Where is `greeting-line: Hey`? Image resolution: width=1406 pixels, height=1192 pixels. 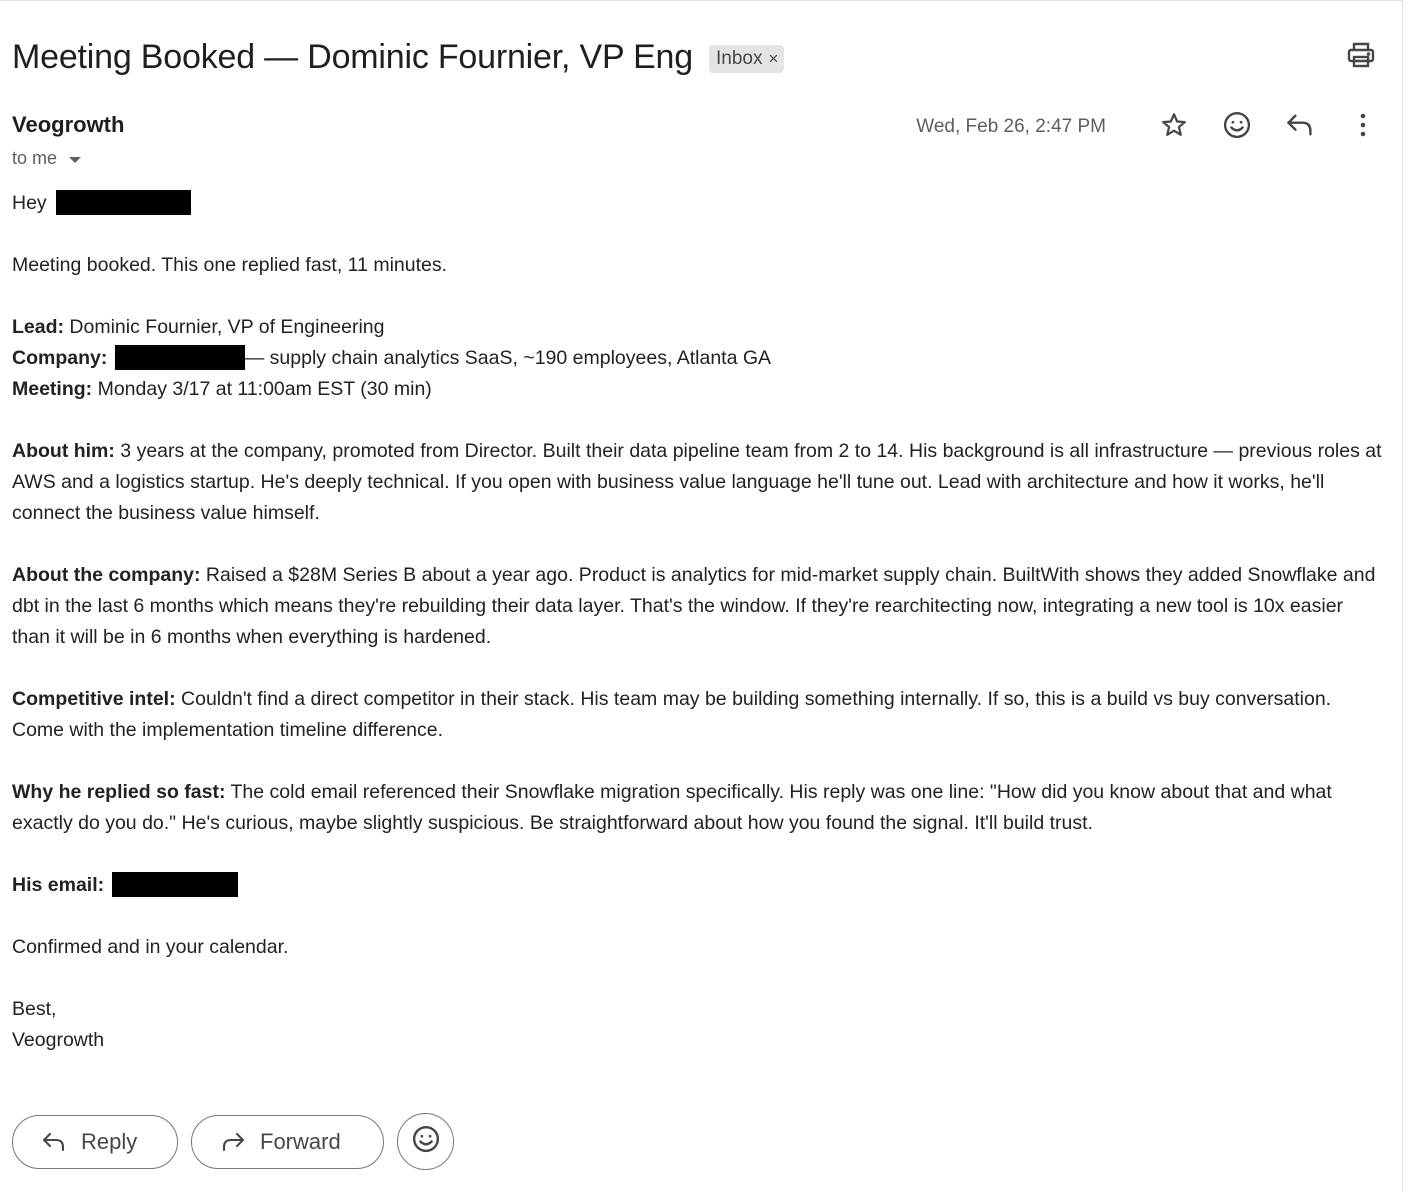
greeting-line: Hey is located at coordinates (697, 203).